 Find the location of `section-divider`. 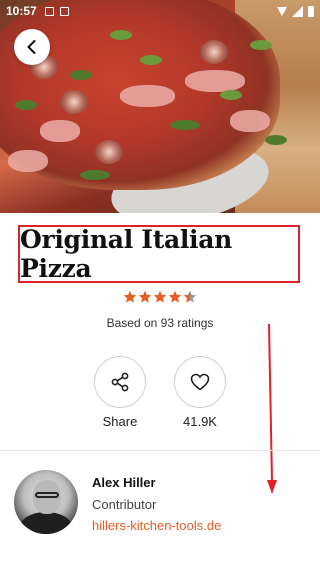

section-divider is located at coordinates (160, 450).